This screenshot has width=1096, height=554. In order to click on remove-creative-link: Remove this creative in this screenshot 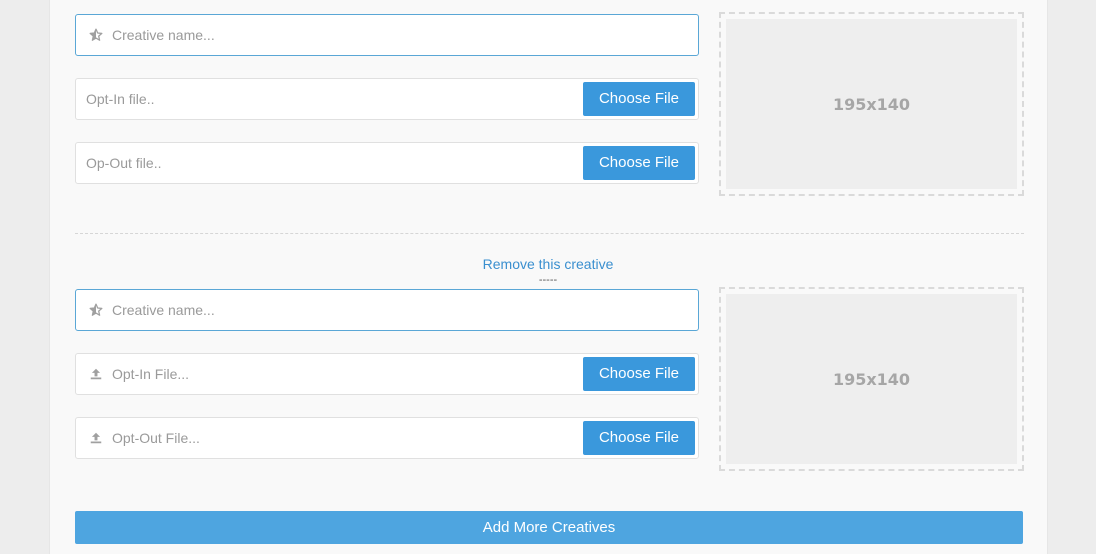, I will do `click(548, 264)`.